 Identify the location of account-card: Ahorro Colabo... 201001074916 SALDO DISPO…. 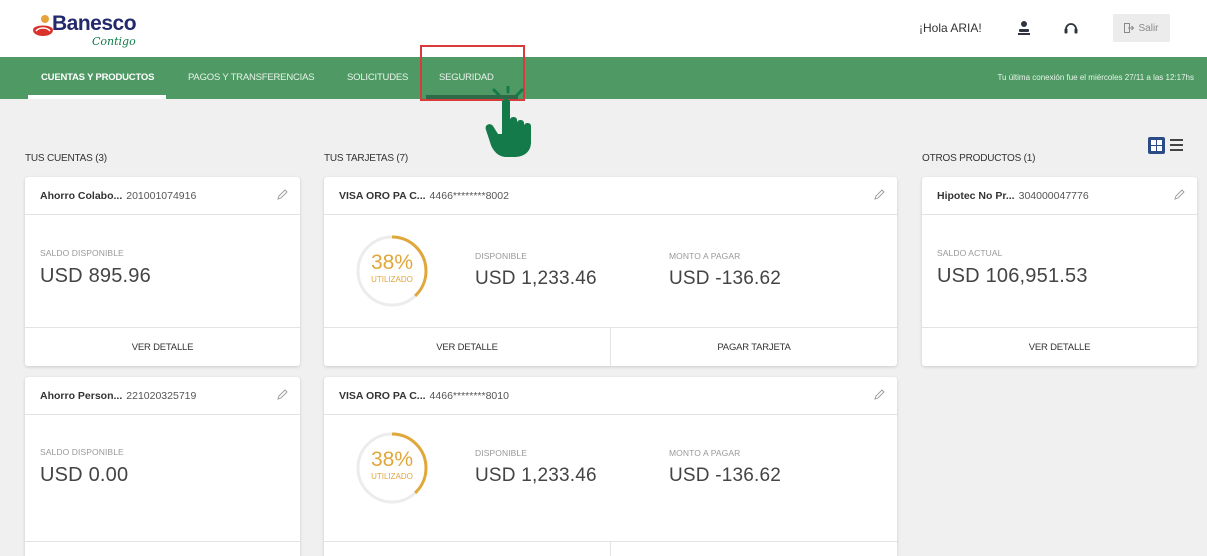
(162, 271).